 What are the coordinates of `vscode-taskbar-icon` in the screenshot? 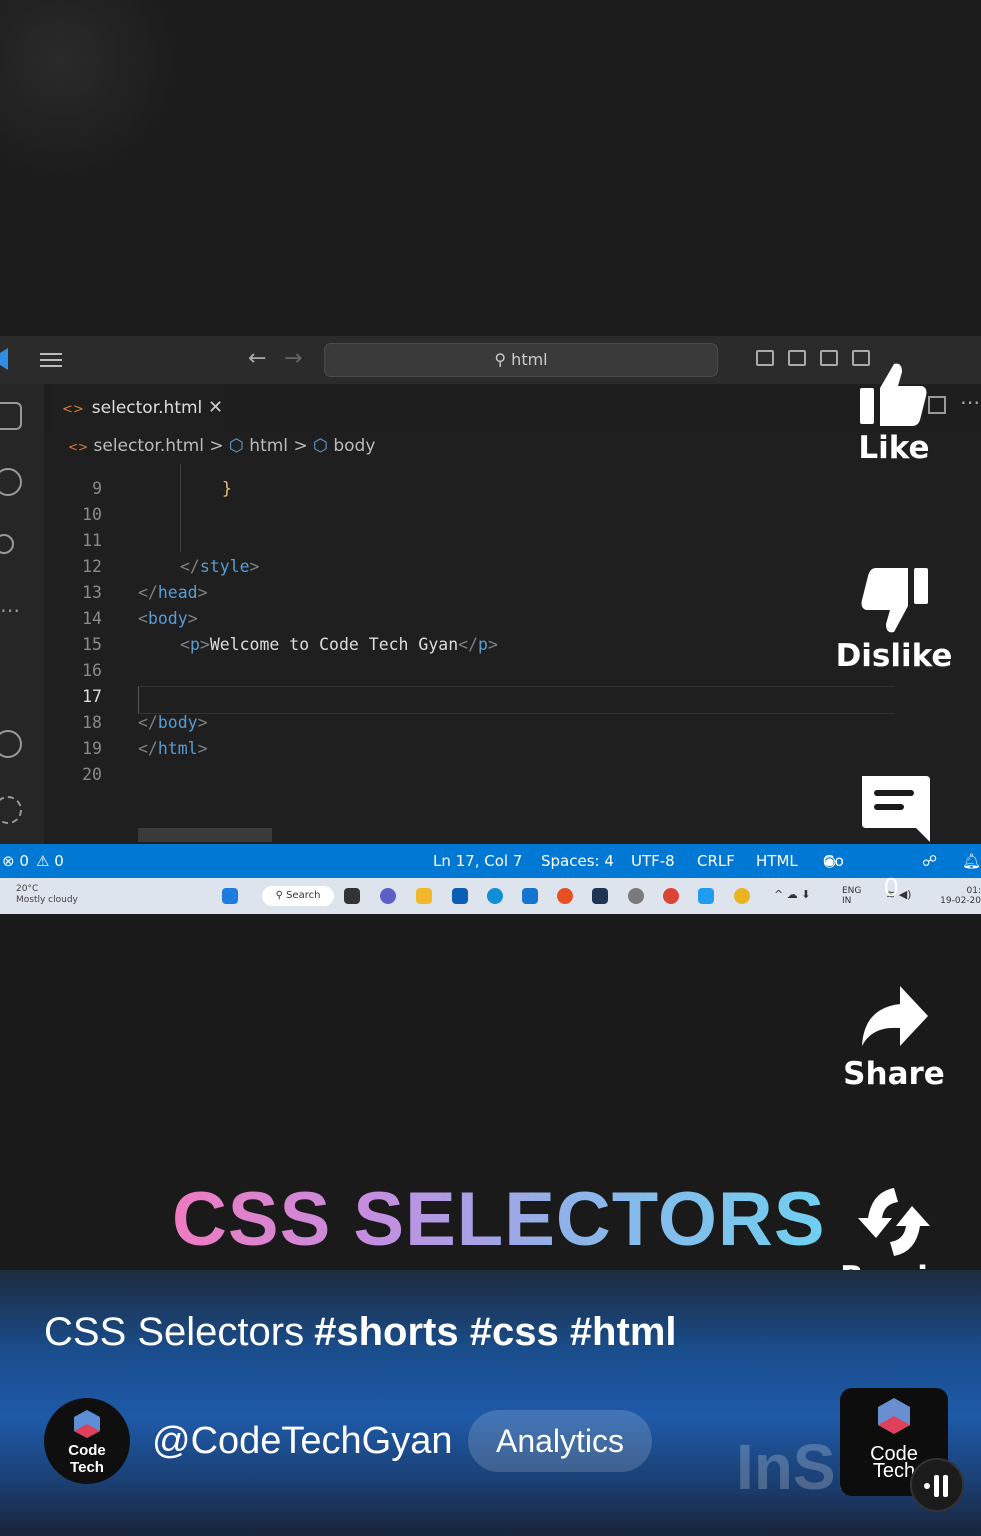 It's located at (706, 896).